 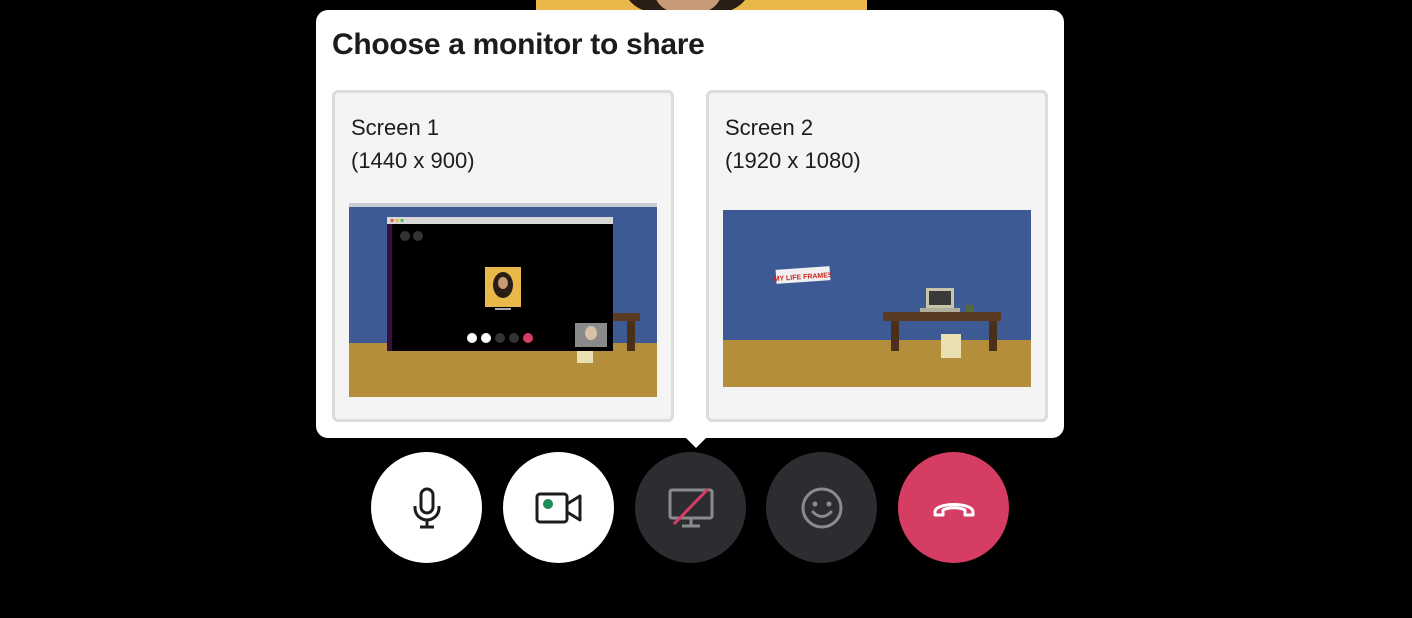 I want to click on screen-name: Screen 1, so click(x=395, y=127).